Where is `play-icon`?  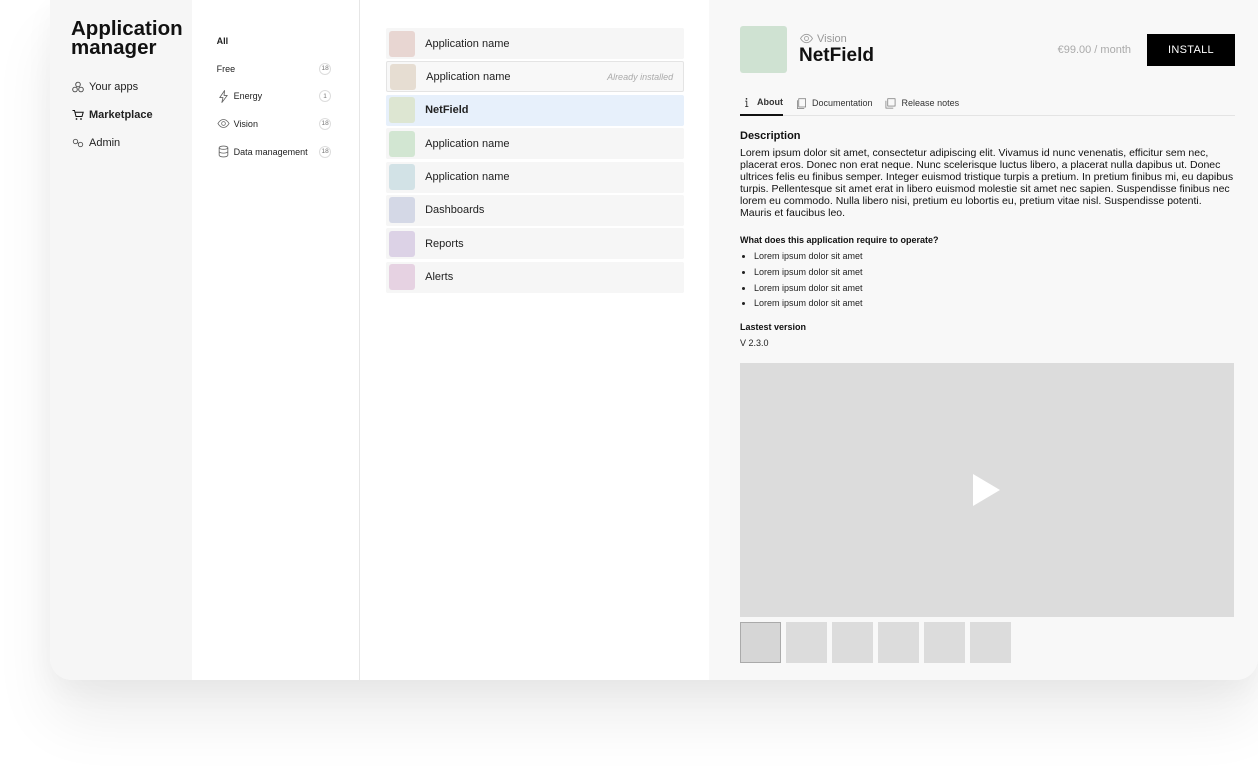 play-icon is located at coordinates (986, 490).